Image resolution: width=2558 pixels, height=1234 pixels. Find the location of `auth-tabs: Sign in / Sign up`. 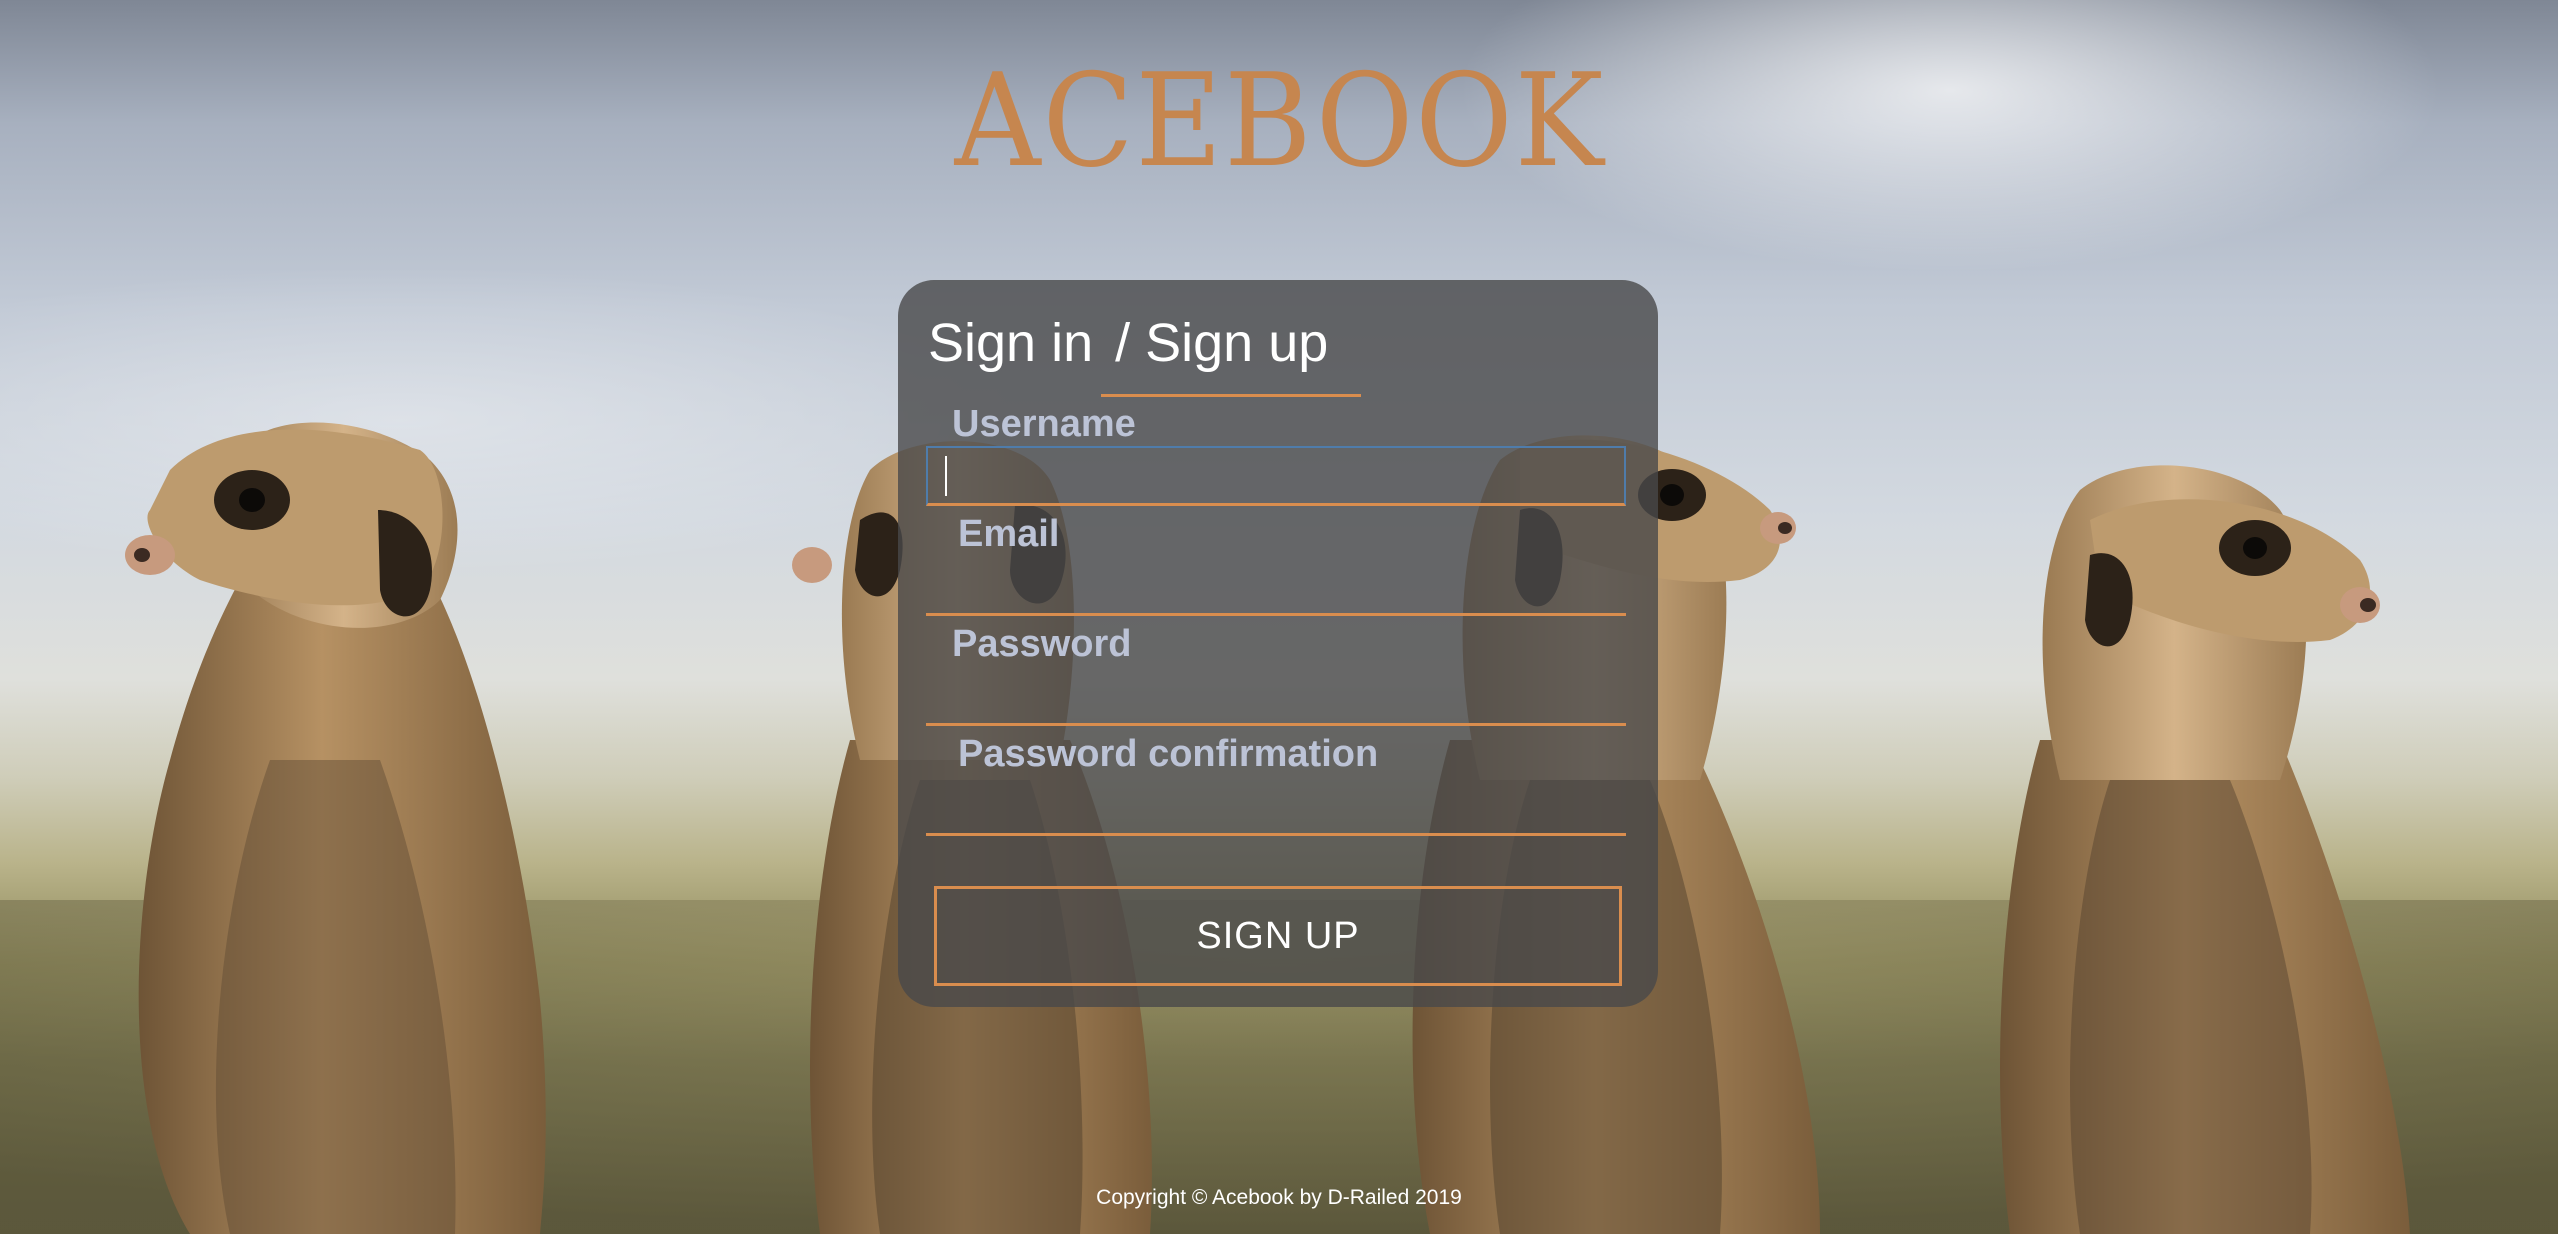

auth-tabs: Sign in / Sign up is located at coordinates (1128, 343).